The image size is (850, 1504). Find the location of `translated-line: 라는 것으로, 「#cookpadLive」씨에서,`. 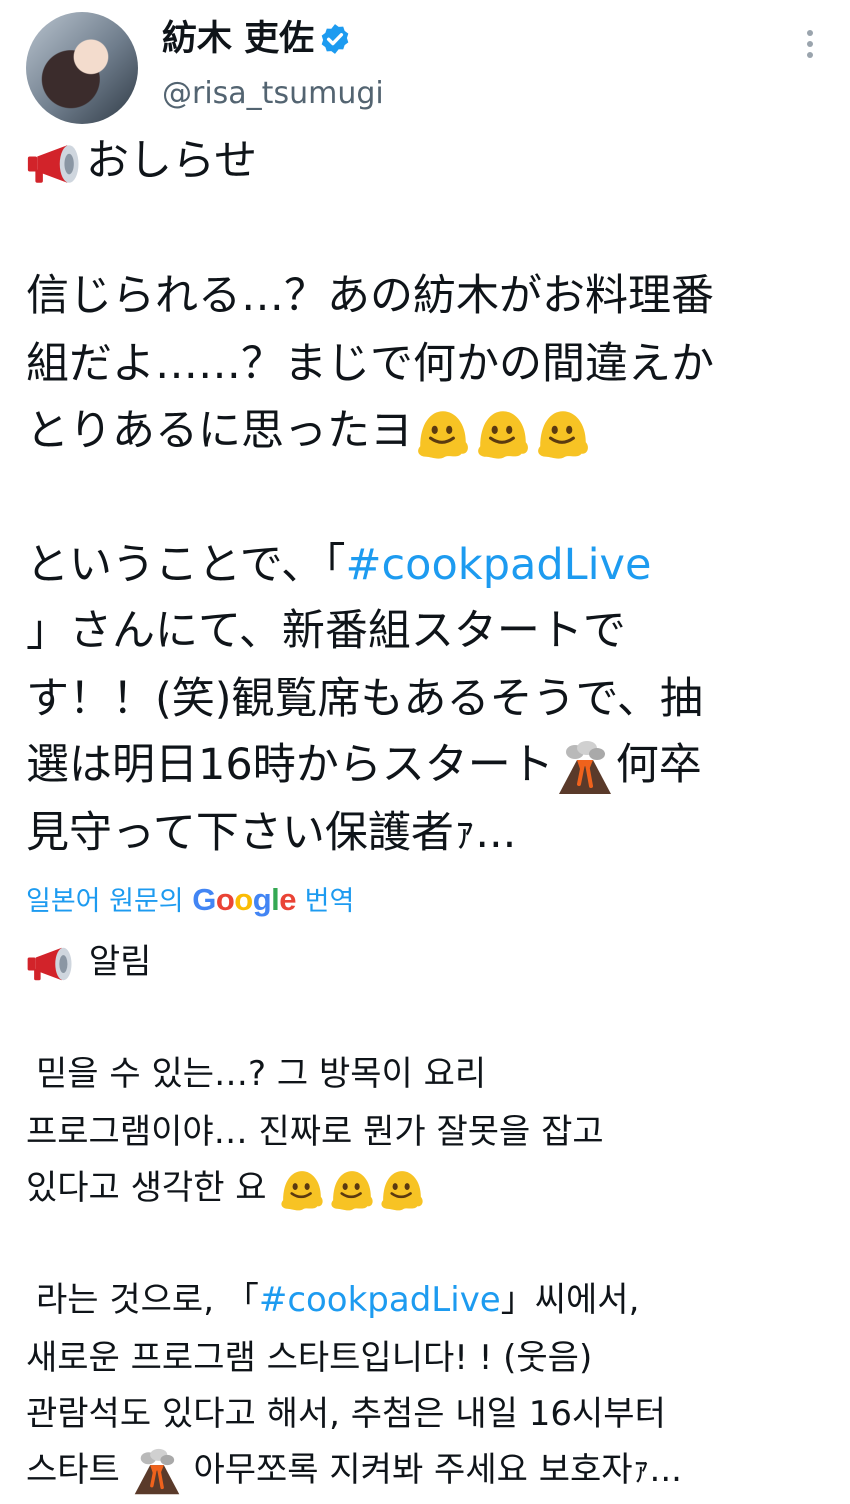

translated-line: 라는 것으로, 「#cookpadLive」씨에서, is located at coordinates (337, 1300).